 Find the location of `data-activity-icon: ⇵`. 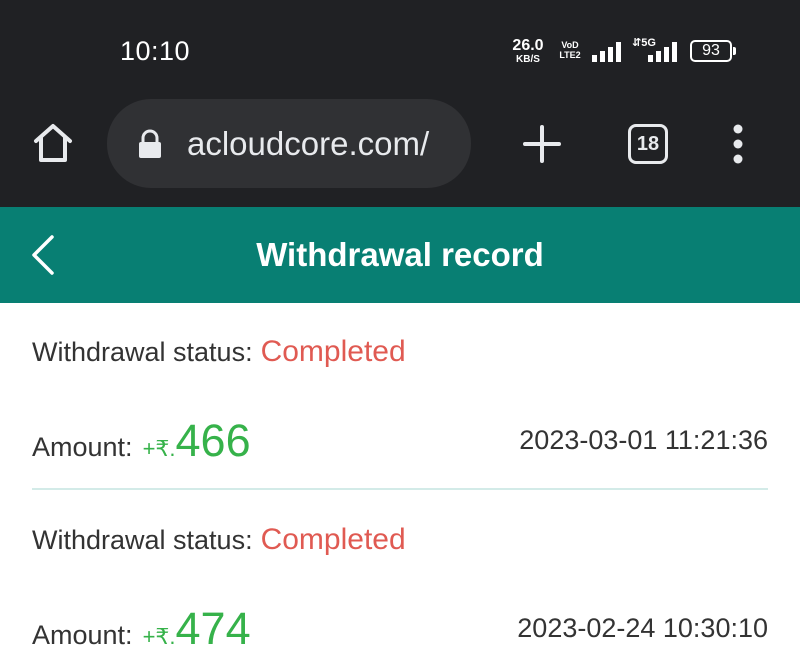

data-activity-icon: ⇵ is located at coordinates (637, 43).